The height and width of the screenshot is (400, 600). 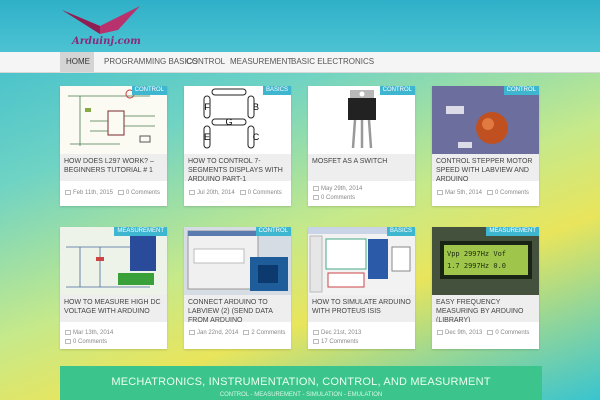 I want to click on post-thumbnail: MEASUREMENT, so click(x=113, y=261).